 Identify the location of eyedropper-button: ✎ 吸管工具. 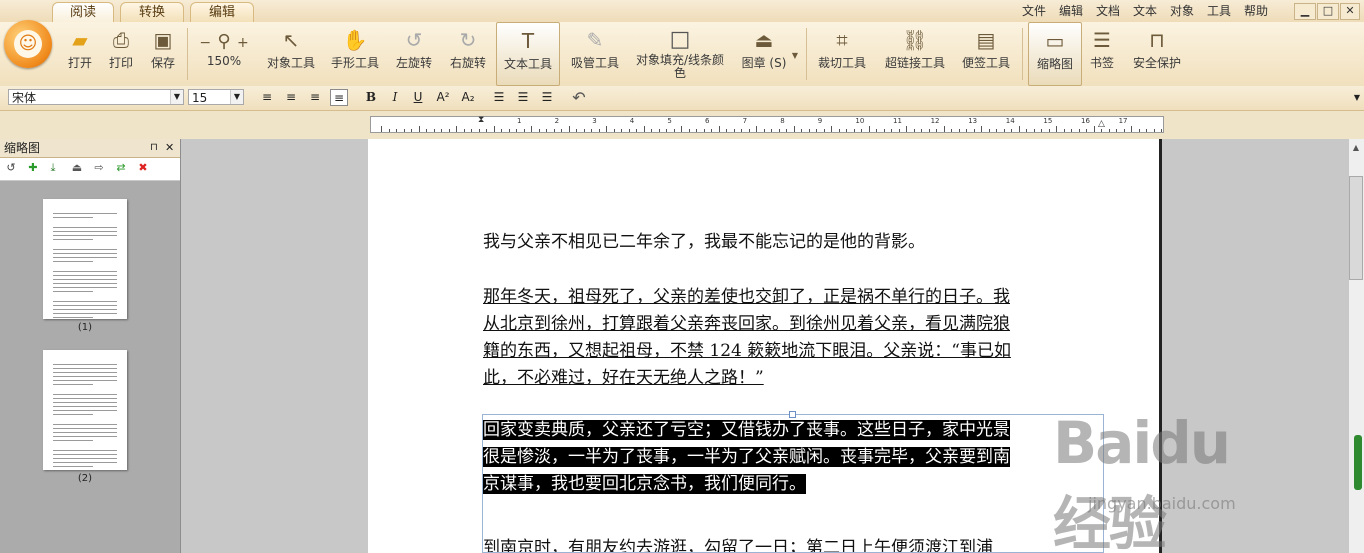
(595, 53).